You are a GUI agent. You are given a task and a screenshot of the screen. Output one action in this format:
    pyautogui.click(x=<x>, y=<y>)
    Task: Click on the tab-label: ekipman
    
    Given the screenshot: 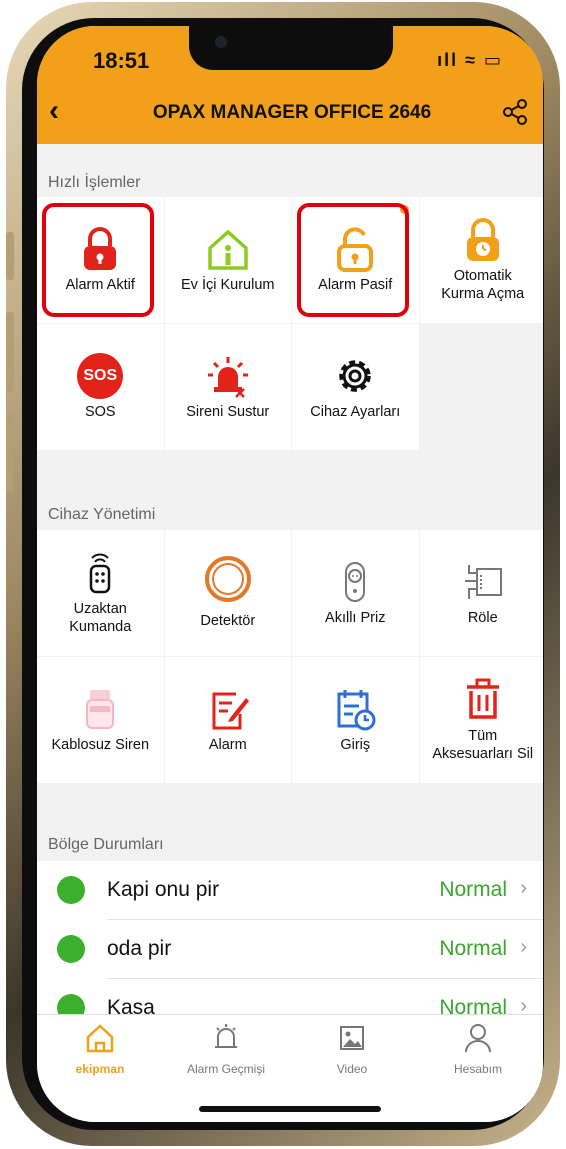 What is the action you would take?
    pyautogui.click(x=100, y=1069)
    